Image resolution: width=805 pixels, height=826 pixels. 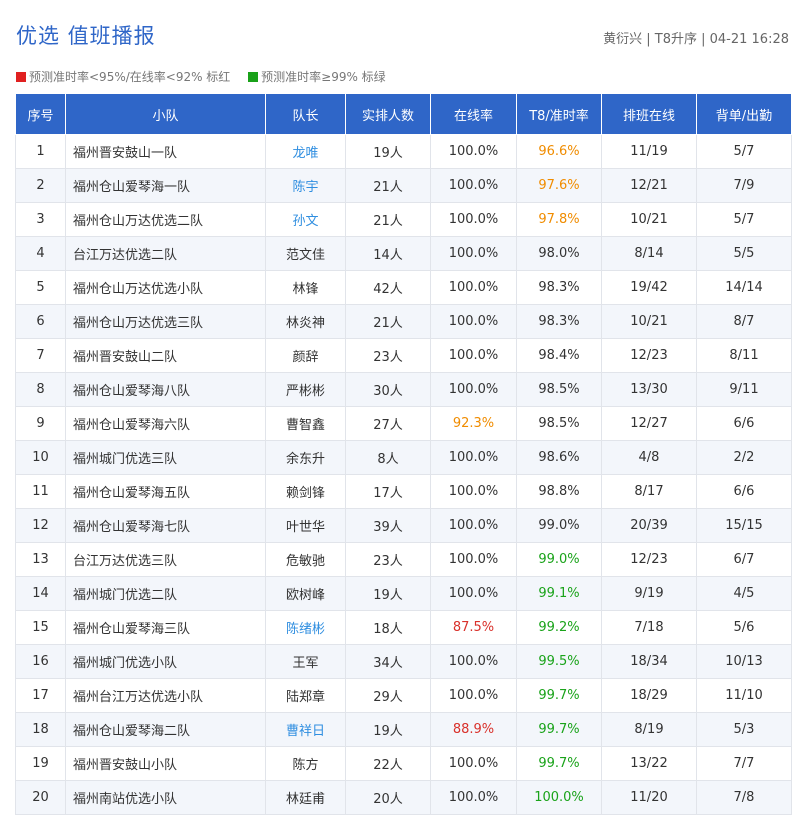 What do you see at coordinates (744, 355) in the screenshot?
I see `cell-back-attendance: 8/11` at bounding box center [744, 355].